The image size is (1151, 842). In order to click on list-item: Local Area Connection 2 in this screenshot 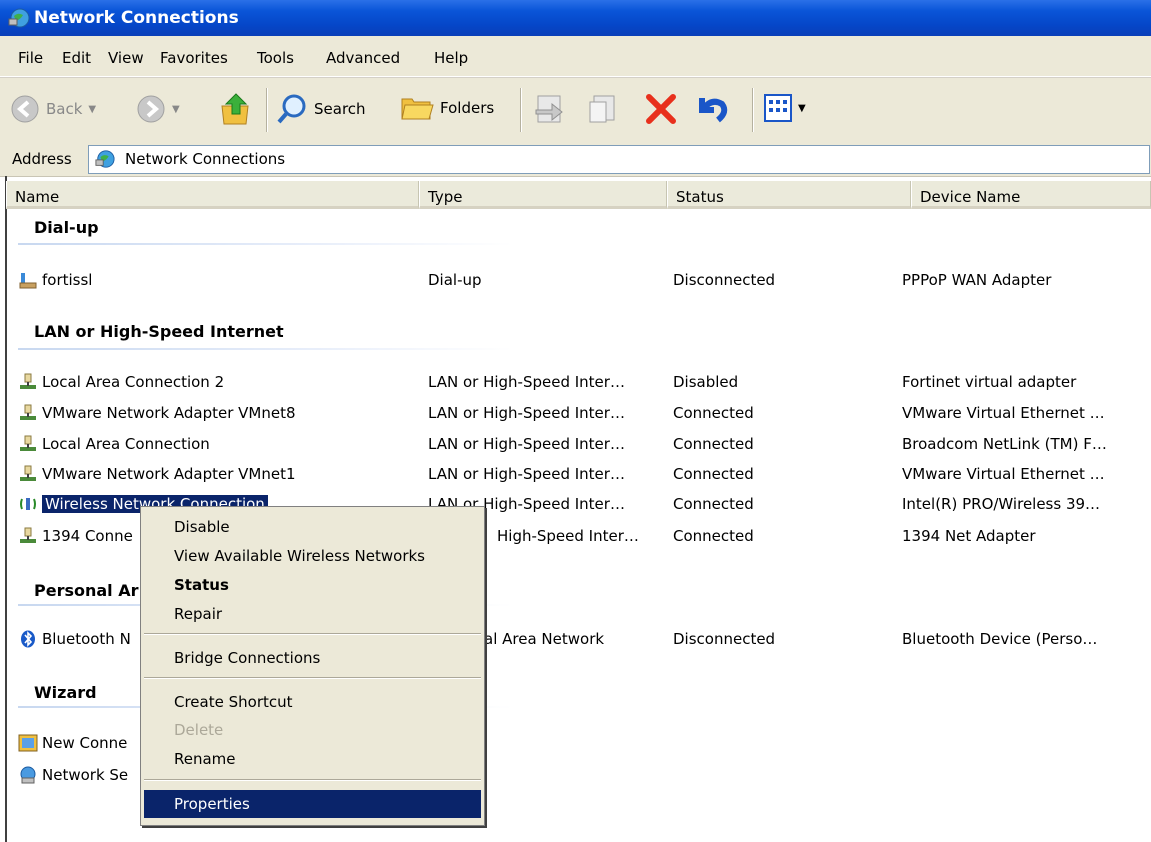, I will do `click(121, 382)`.